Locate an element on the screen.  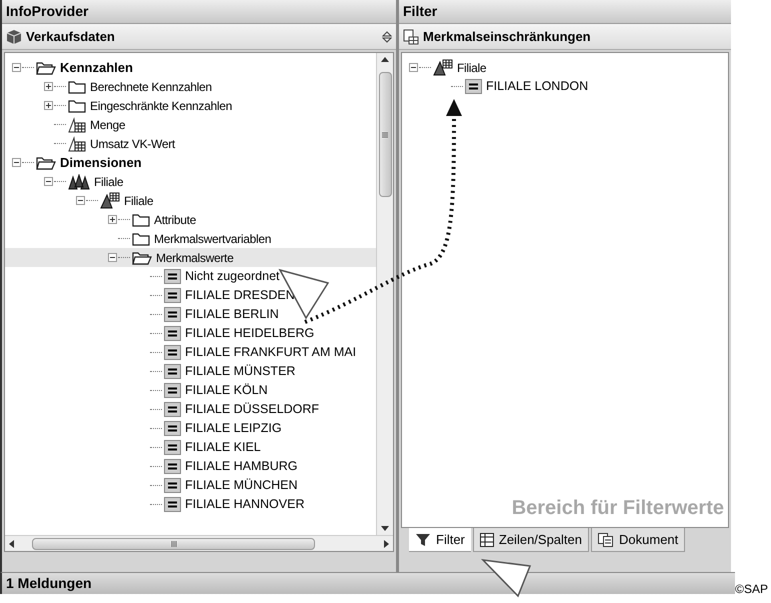
tree-item: Berechnete Kennzahlen is located at coordinates (190, 86).